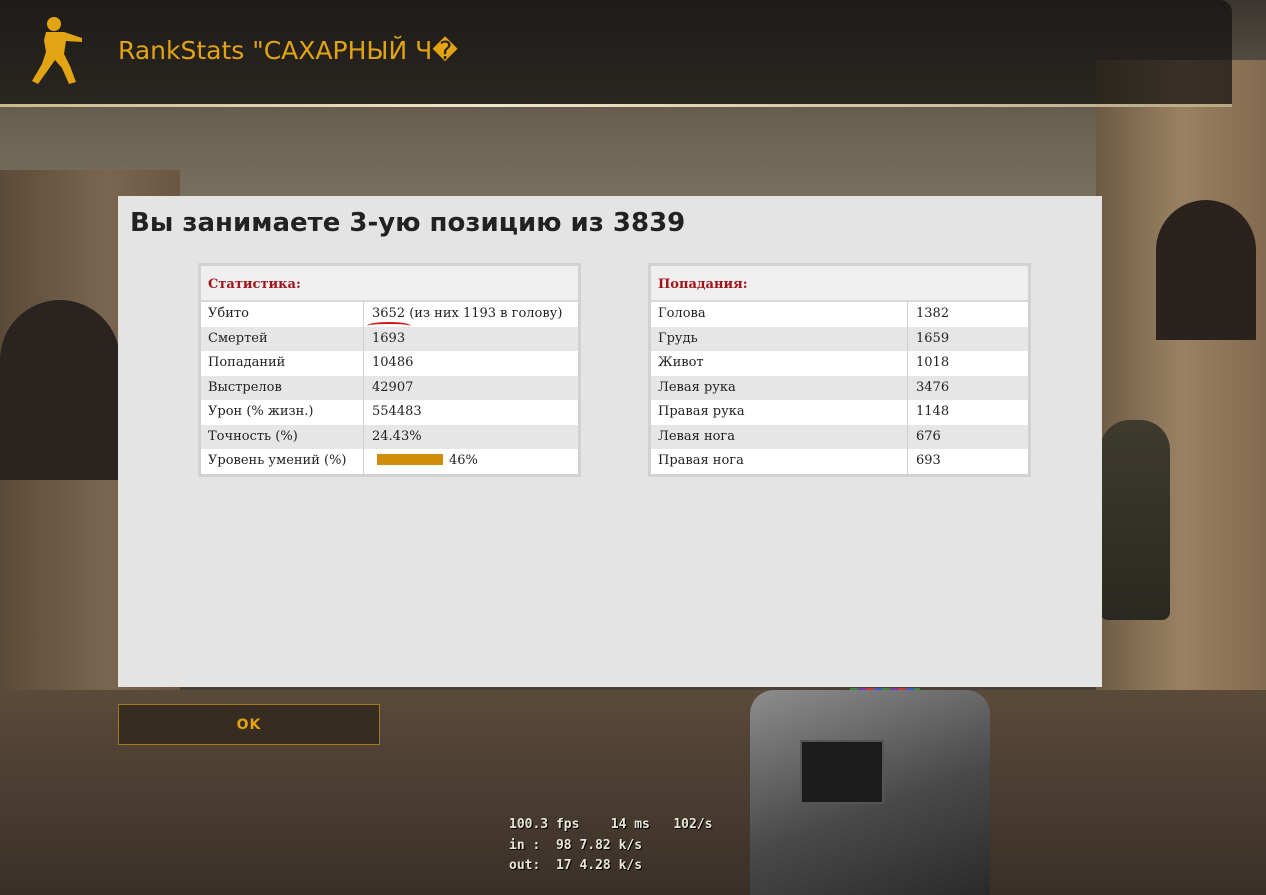 The height and width of the screenshot is (895, 1266). I want to click on hit-label: Грудь, so click(779, 338).